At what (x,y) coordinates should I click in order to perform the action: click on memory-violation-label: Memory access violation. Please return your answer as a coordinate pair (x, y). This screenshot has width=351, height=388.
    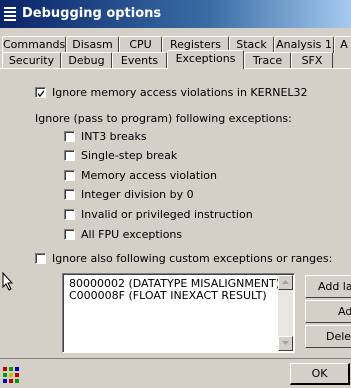
    Looking at the image, I should click on (149, 175).